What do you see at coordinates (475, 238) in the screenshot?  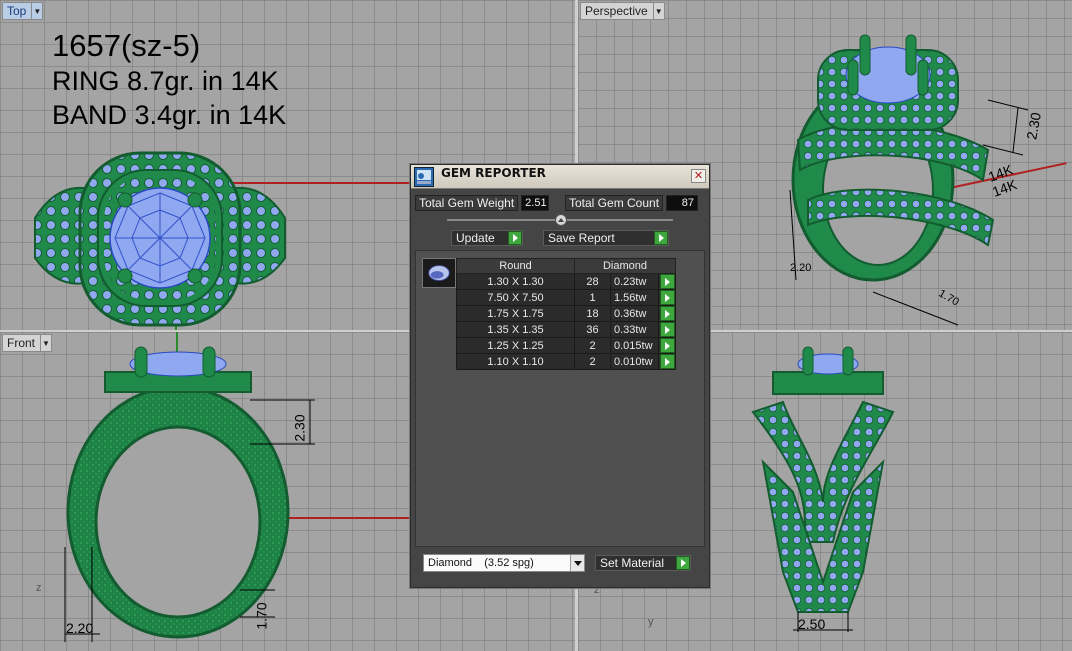 I see `update-button-label: Update` at bounding box center [475, 238].